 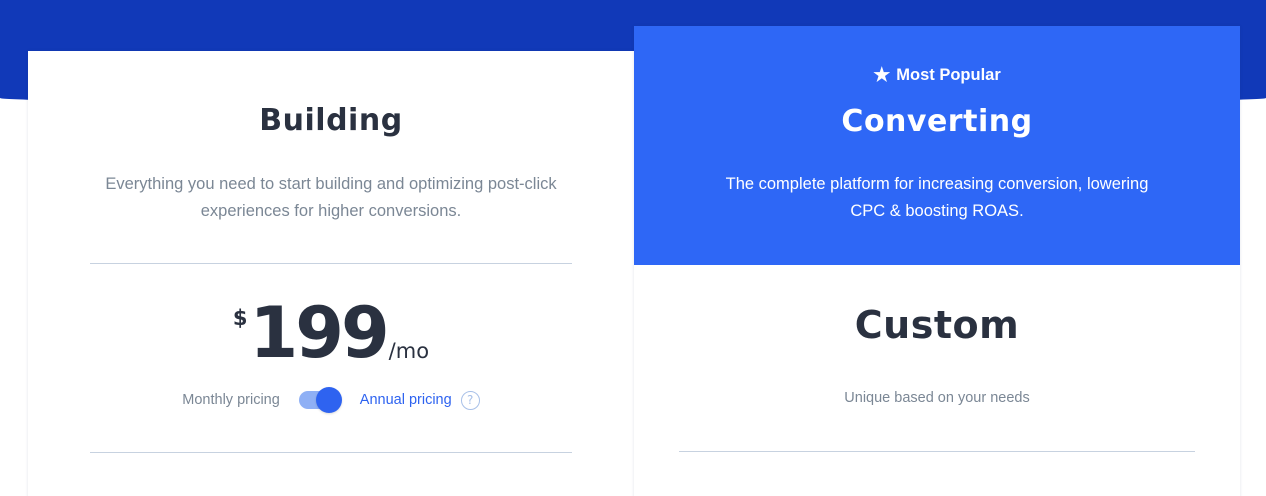 I want to click on most-popular-badge: ★ Most Popular, so click(x=937, y=75).